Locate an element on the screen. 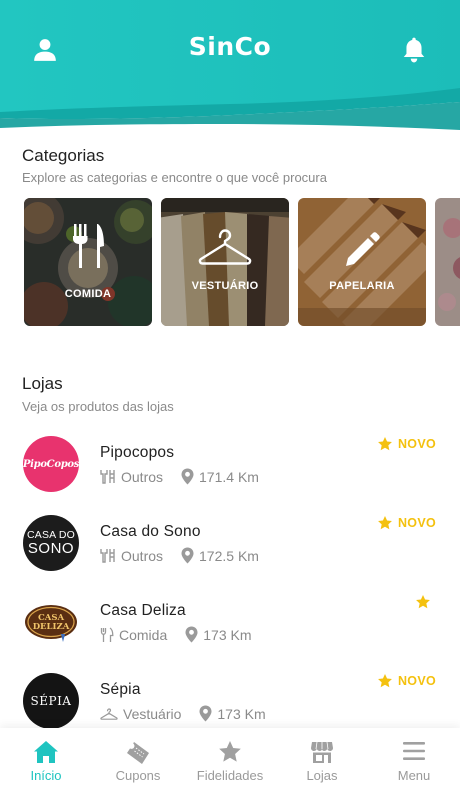 The height and width of the screenshot is (800, 460). featured-star is located at coordinates (425, 602).